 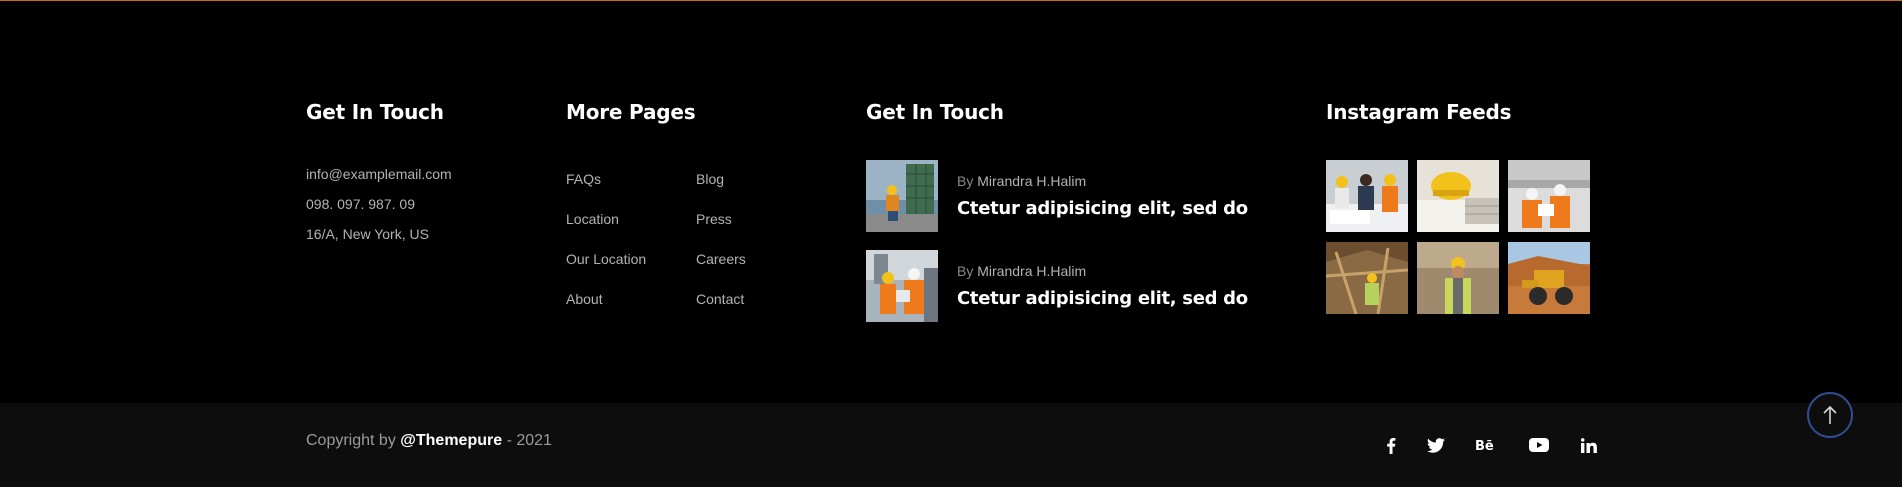 I want to click on youtube-icon, so click(x=1539, y=445).